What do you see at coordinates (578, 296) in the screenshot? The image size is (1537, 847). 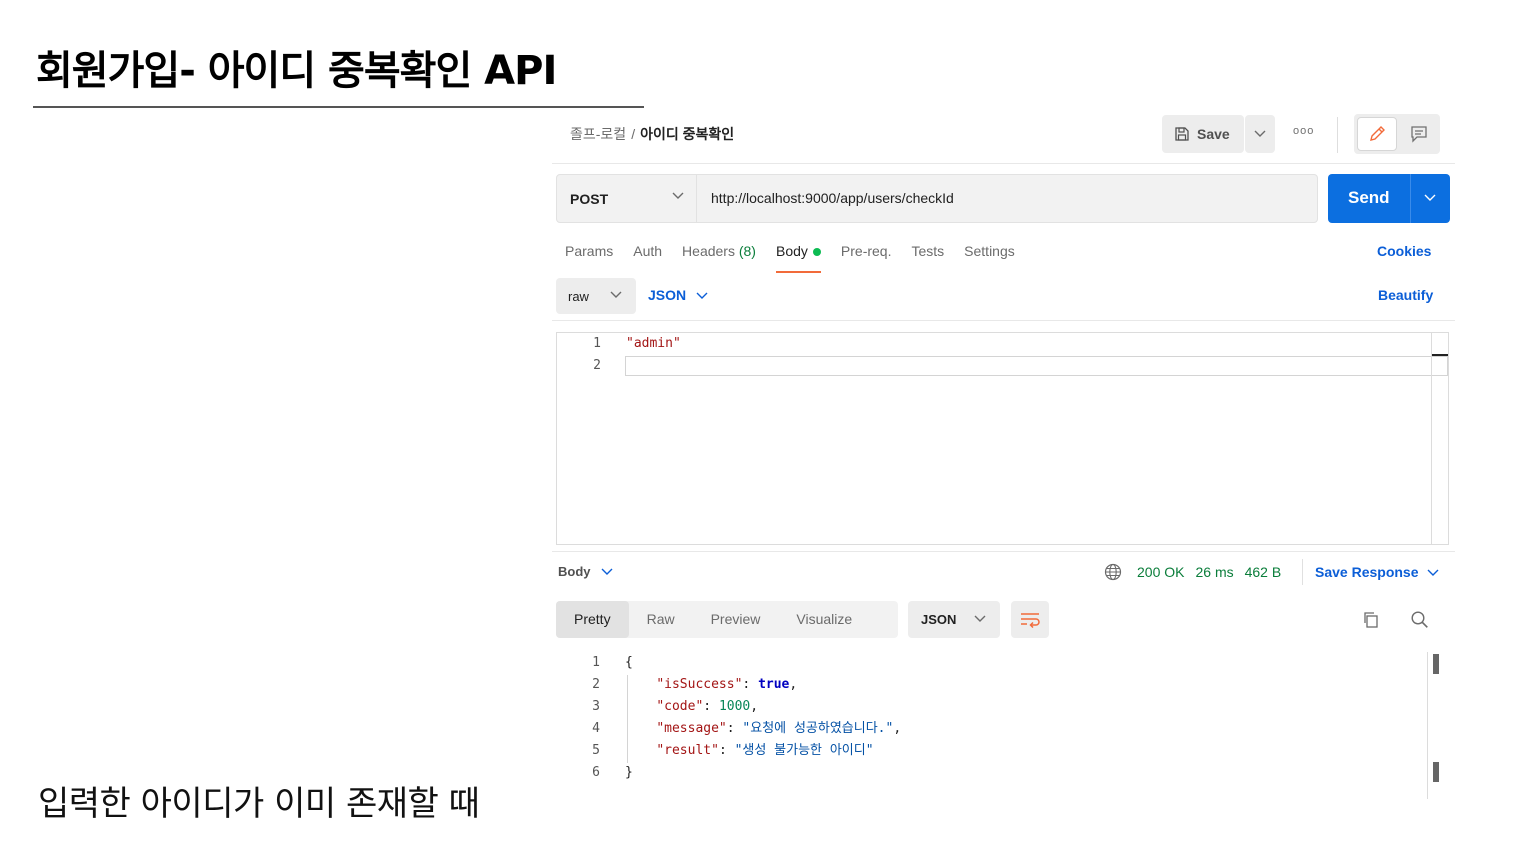 I see `body-mode-label: raw` at bounding box center [578, 296].